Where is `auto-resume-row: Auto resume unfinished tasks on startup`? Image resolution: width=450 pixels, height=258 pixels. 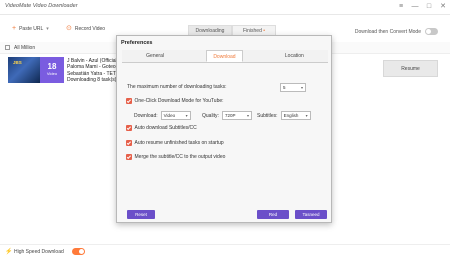
auto-resume-row: Auto resume unfinished tasks on startup is located at coordinates (175, 143).